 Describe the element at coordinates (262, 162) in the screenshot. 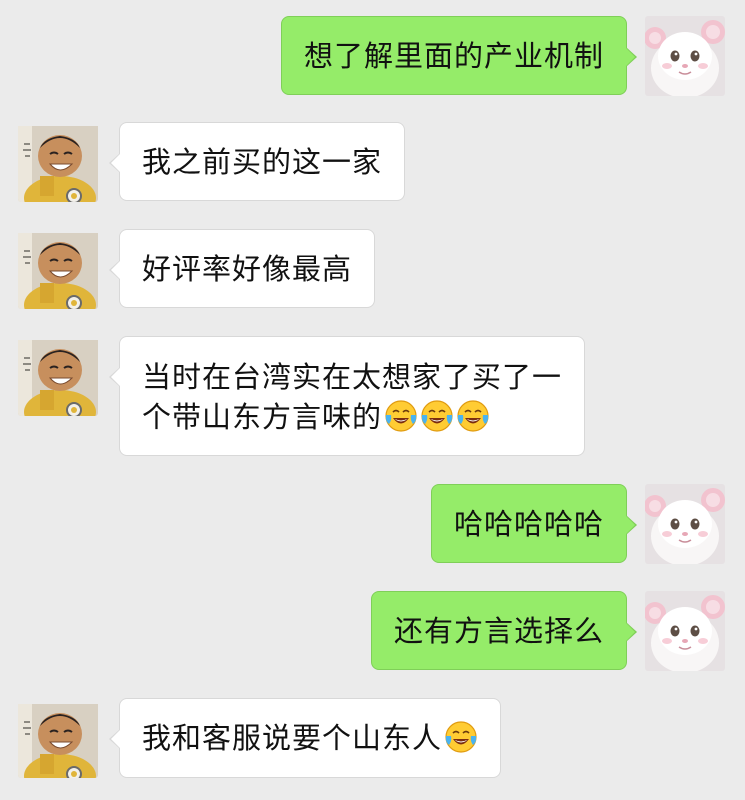

I see `message-text: 我之前买的这一家` at that location.